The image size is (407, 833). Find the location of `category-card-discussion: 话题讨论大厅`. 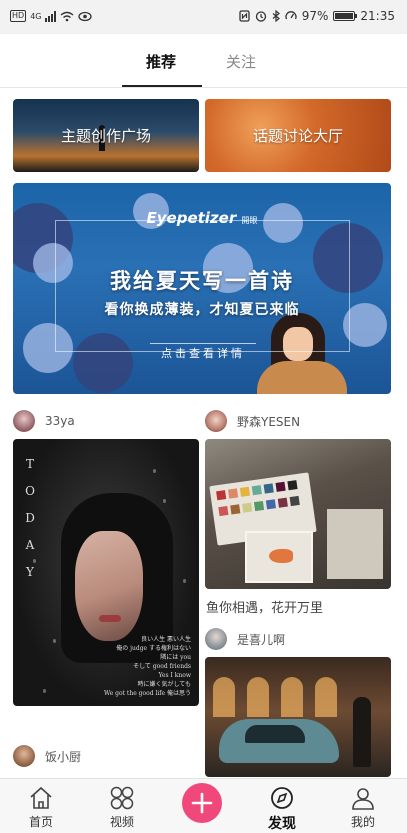

category-card-discussion: 话题讨论大厅 is located at coordinates (298, 135).